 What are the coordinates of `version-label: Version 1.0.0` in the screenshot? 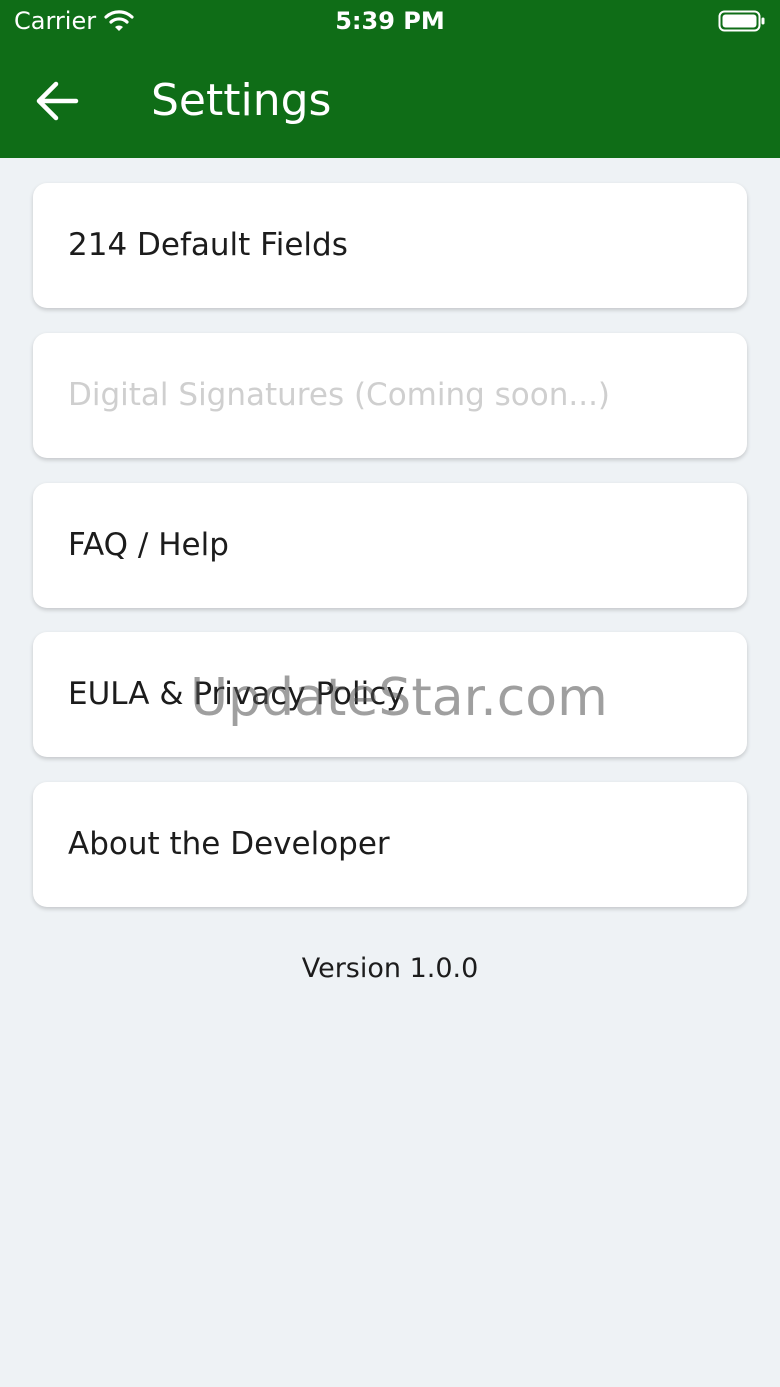 It's located at (390, 968).